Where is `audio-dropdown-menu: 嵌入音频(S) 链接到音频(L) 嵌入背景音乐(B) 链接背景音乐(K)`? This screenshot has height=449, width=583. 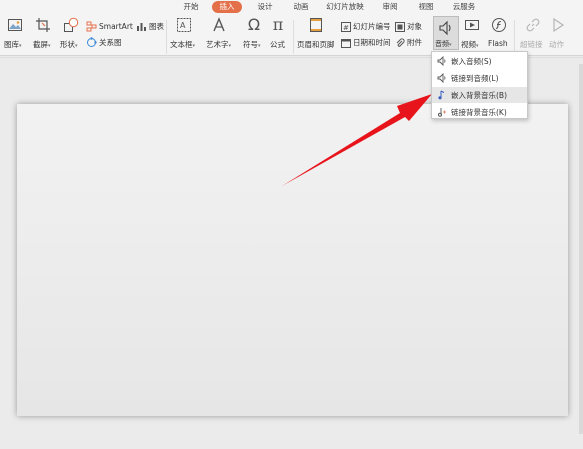
audio-dropdown-menu: 嵌入音频(S) 链接到音频(L) 嵌入背景音乐(B) 链接背景音乐(K) is located at coordinates (479, 85).